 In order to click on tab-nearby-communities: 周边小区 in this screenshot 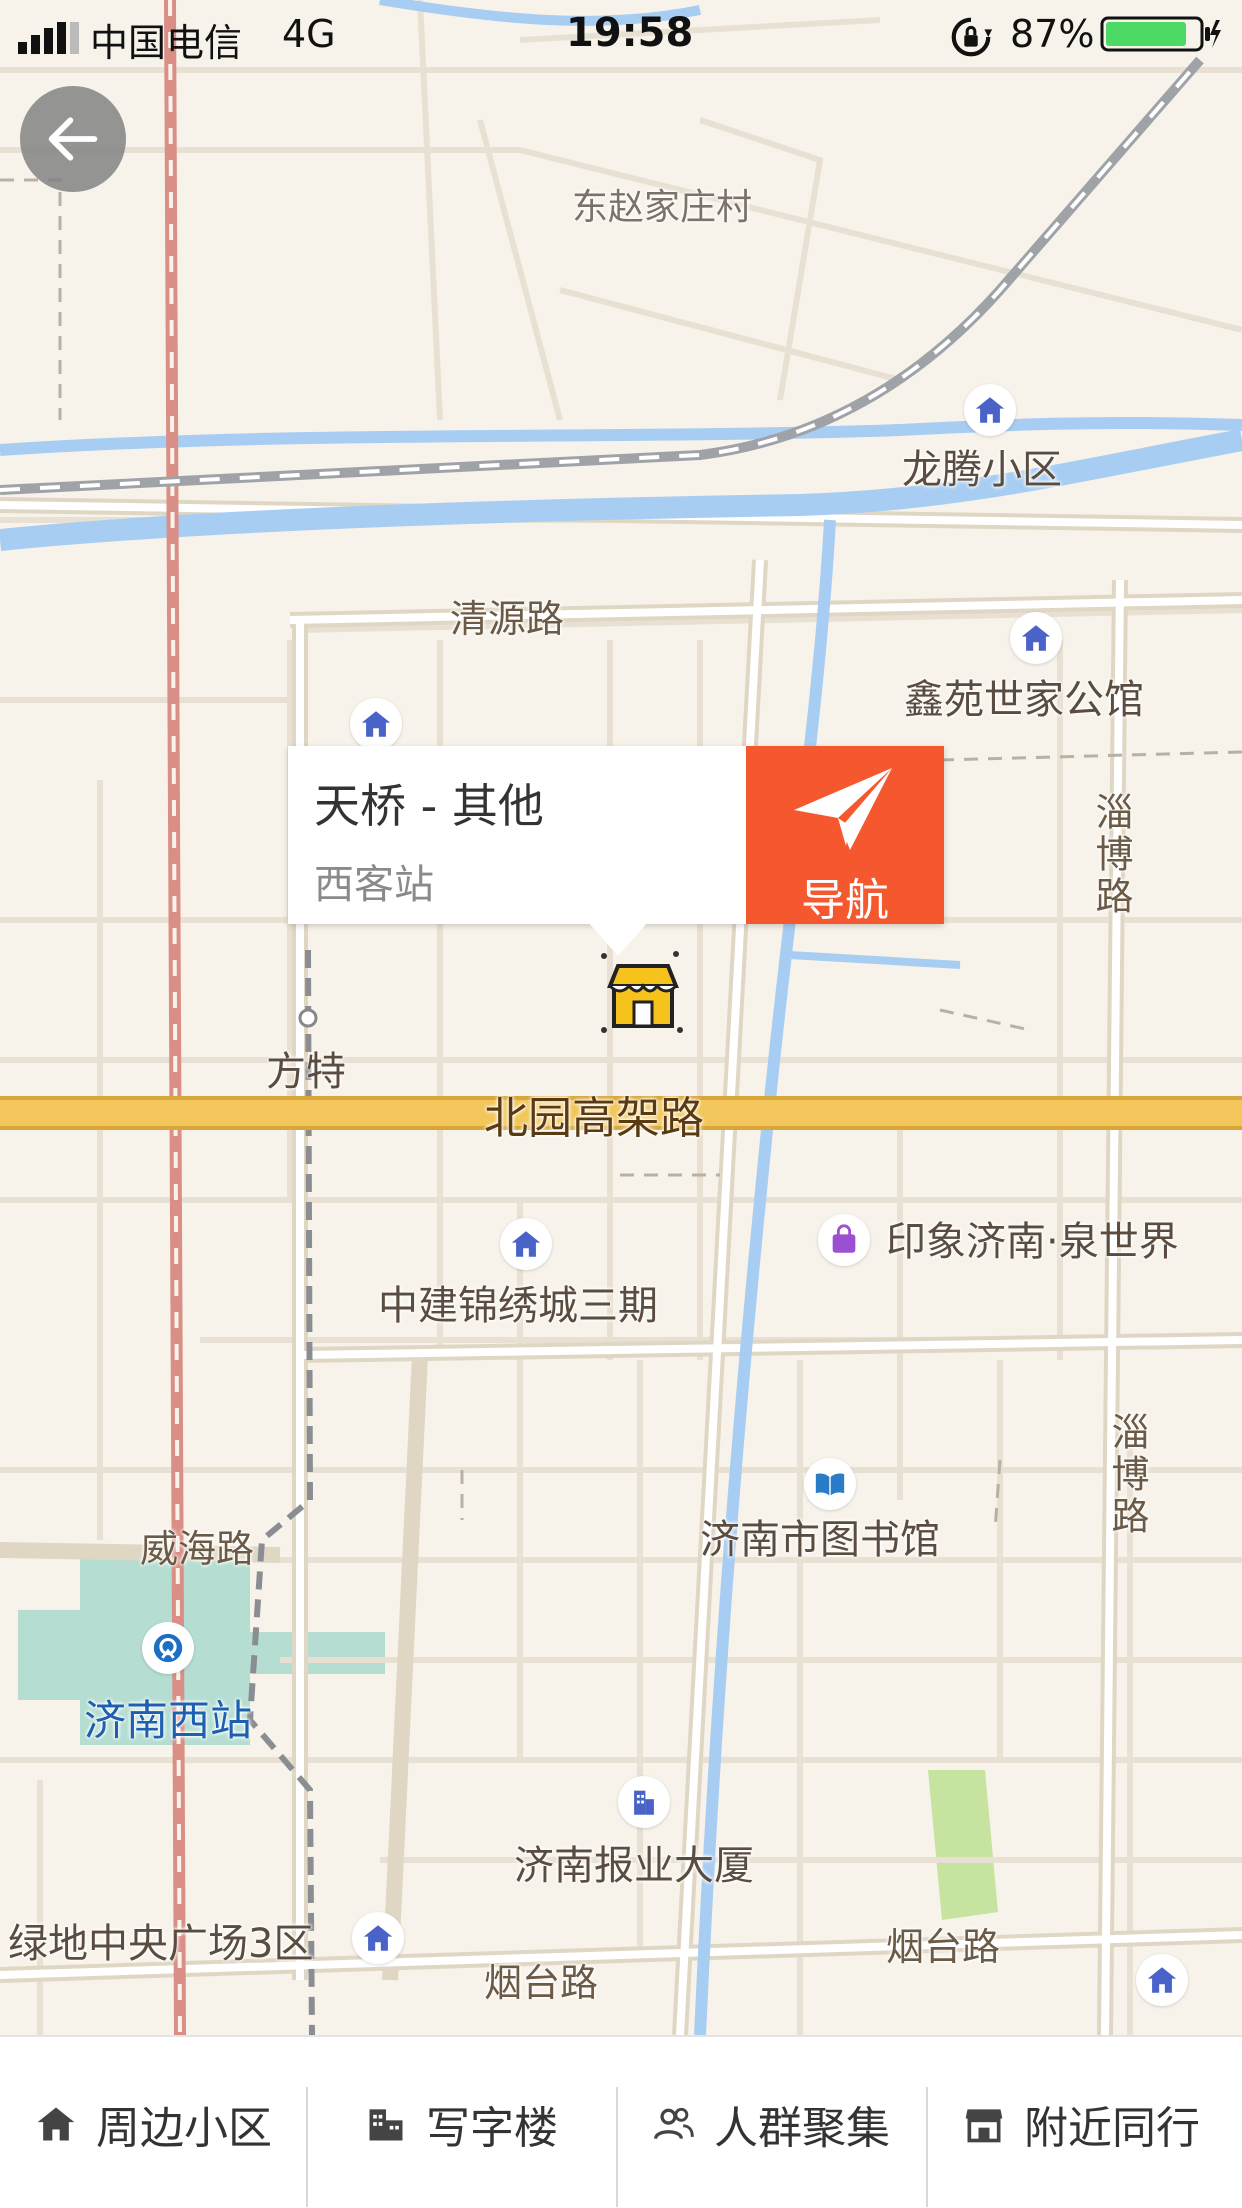, I will do `click(153, 2122)`.